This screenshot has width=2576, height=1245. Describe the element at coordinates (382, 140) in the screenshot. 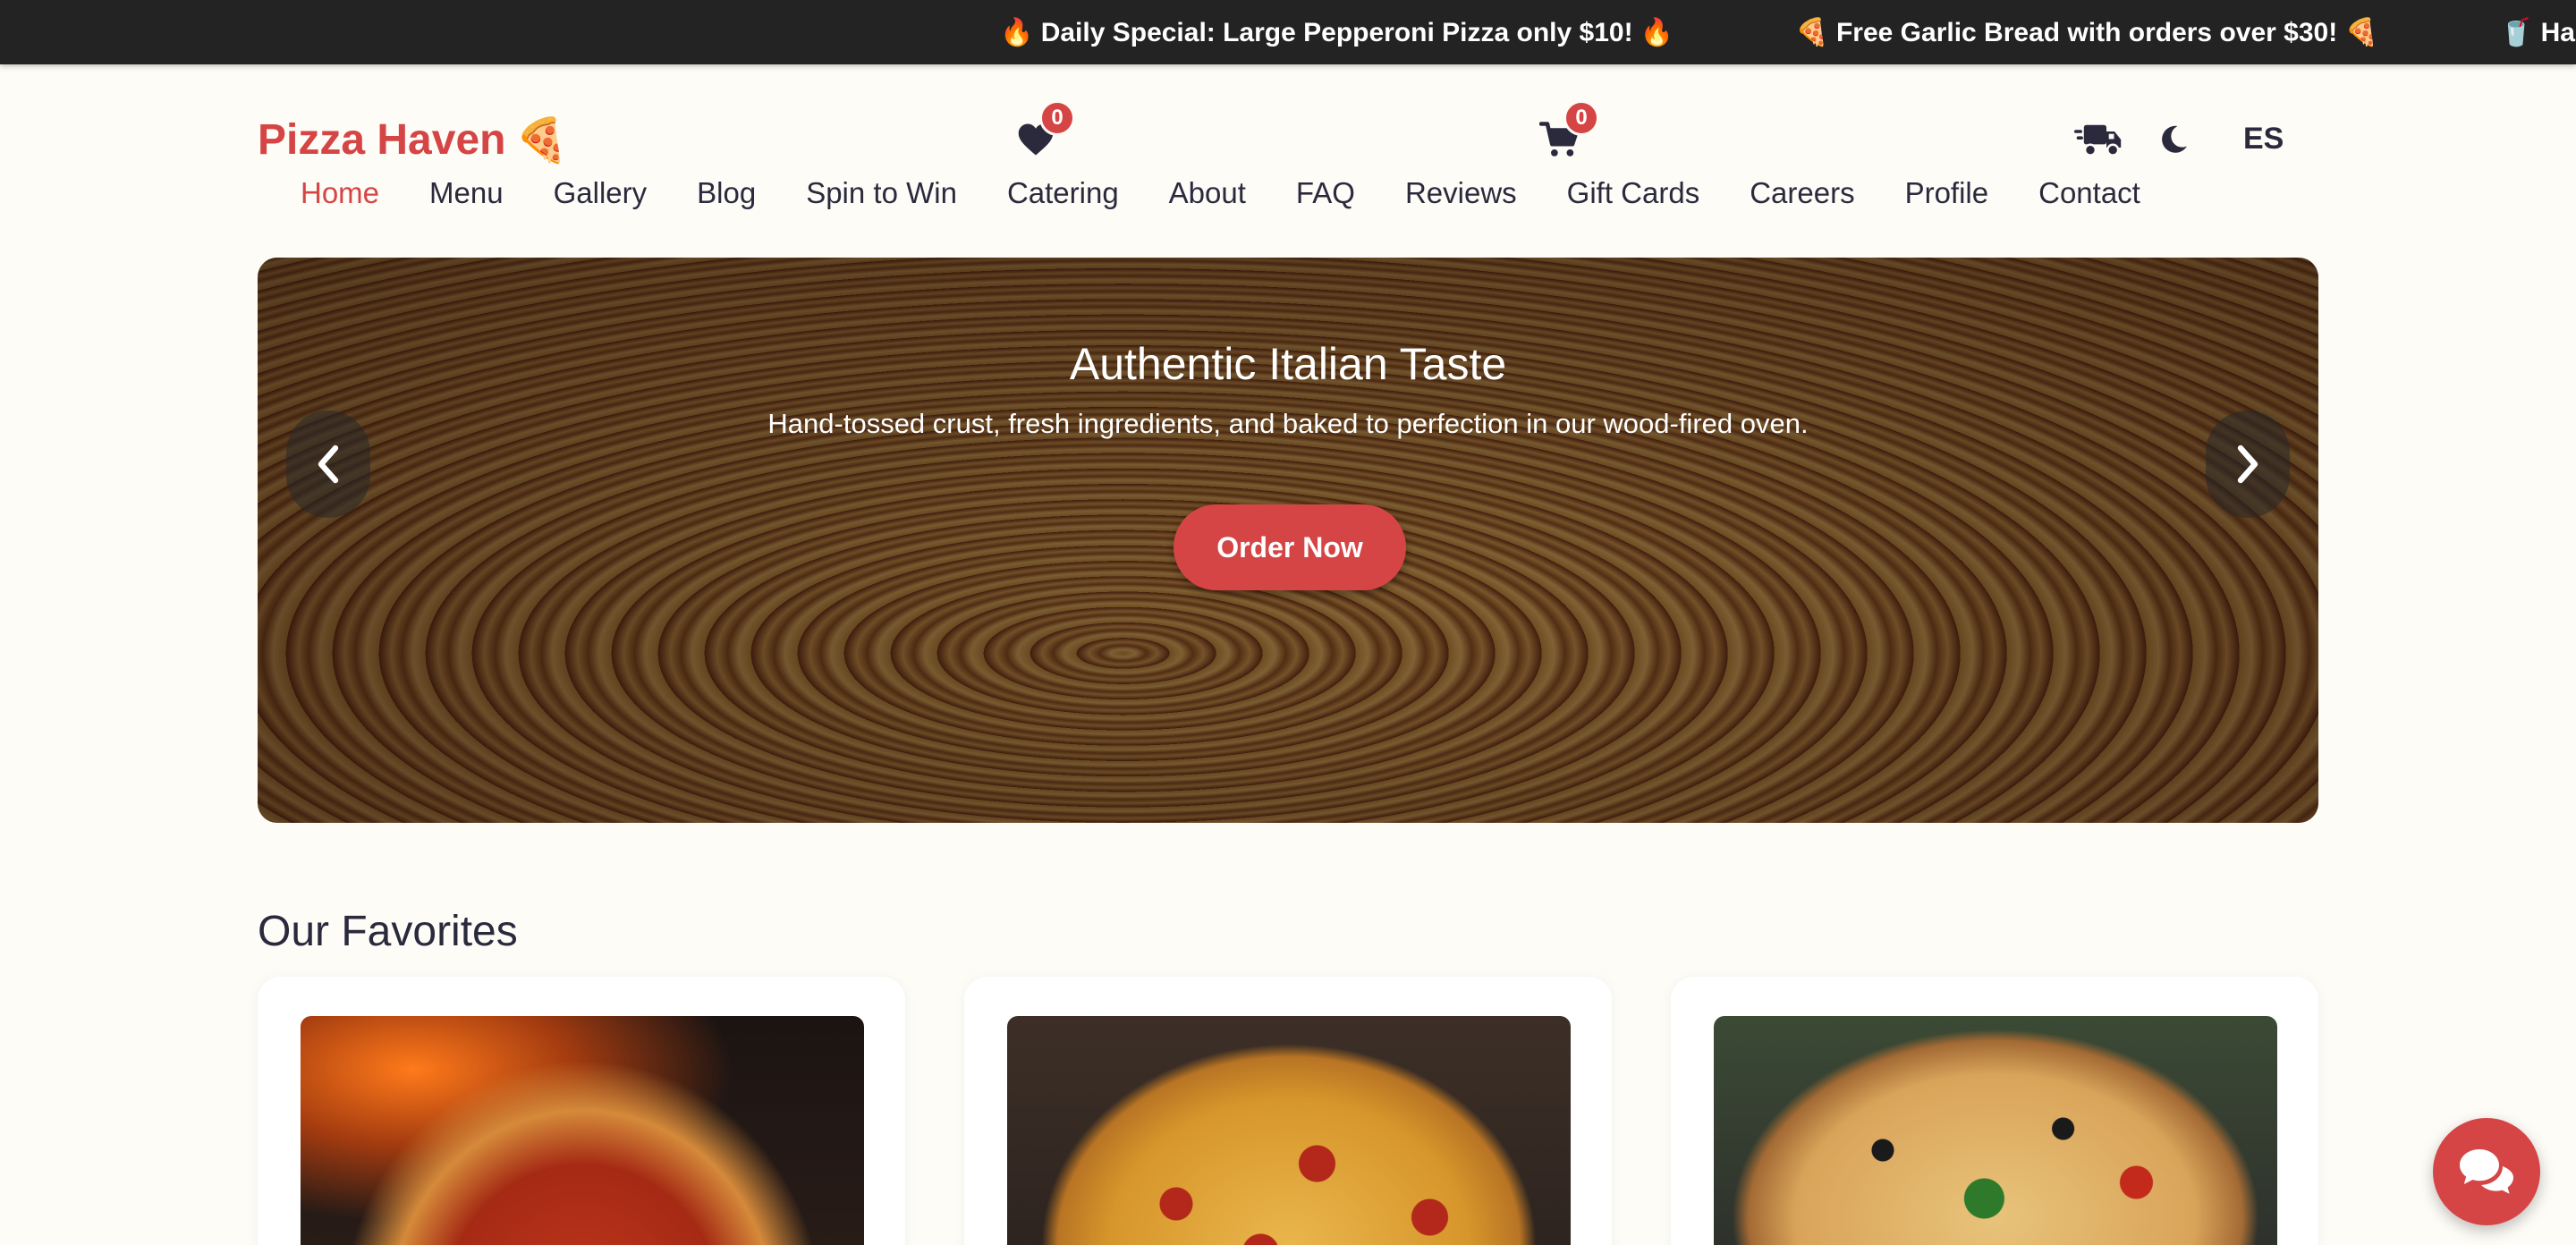

I see `logo-text: Pizza Haven` at that location.